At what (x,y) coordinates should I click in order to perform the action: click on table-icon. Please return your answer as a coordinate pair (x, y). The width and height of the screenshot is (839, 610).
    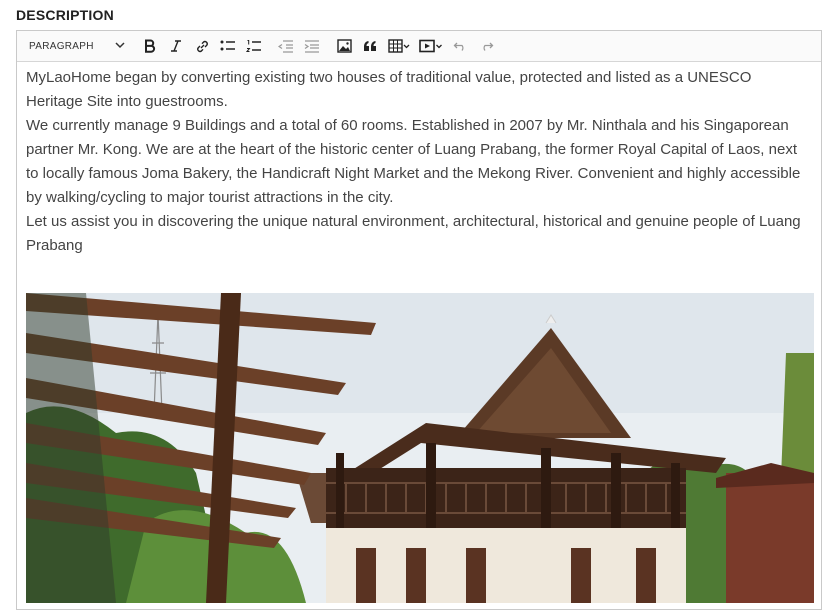
    Looking at the image, I should click on (399, 46).